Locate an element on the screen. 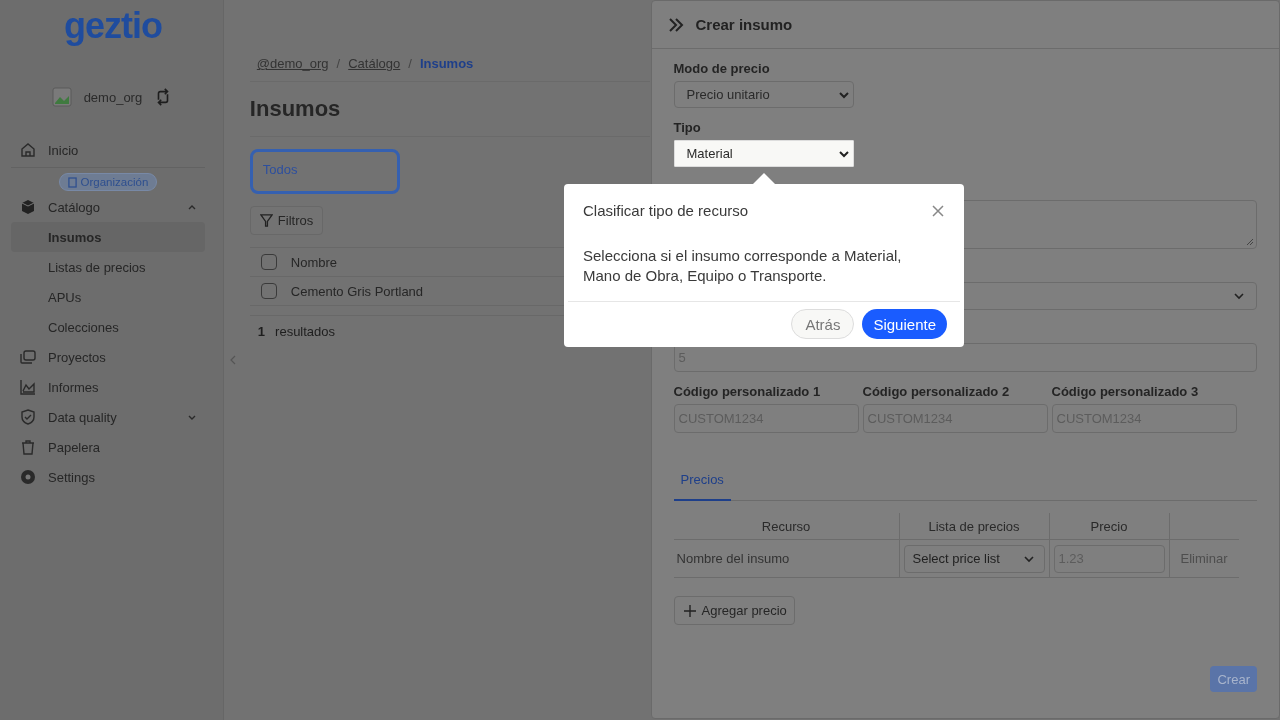  column-header: Nombre is located at coordinates (314, 262).